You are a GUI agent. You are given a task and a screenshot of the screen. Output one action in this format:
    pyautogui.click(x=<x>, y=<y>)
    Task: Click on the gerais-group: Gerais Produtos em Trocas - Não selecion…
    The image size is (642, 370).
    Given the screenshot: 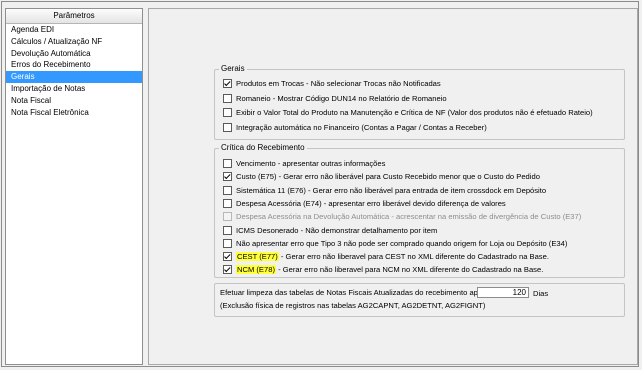 What is the action you would take?
    pyautogui.click(x=419, y=102)
    